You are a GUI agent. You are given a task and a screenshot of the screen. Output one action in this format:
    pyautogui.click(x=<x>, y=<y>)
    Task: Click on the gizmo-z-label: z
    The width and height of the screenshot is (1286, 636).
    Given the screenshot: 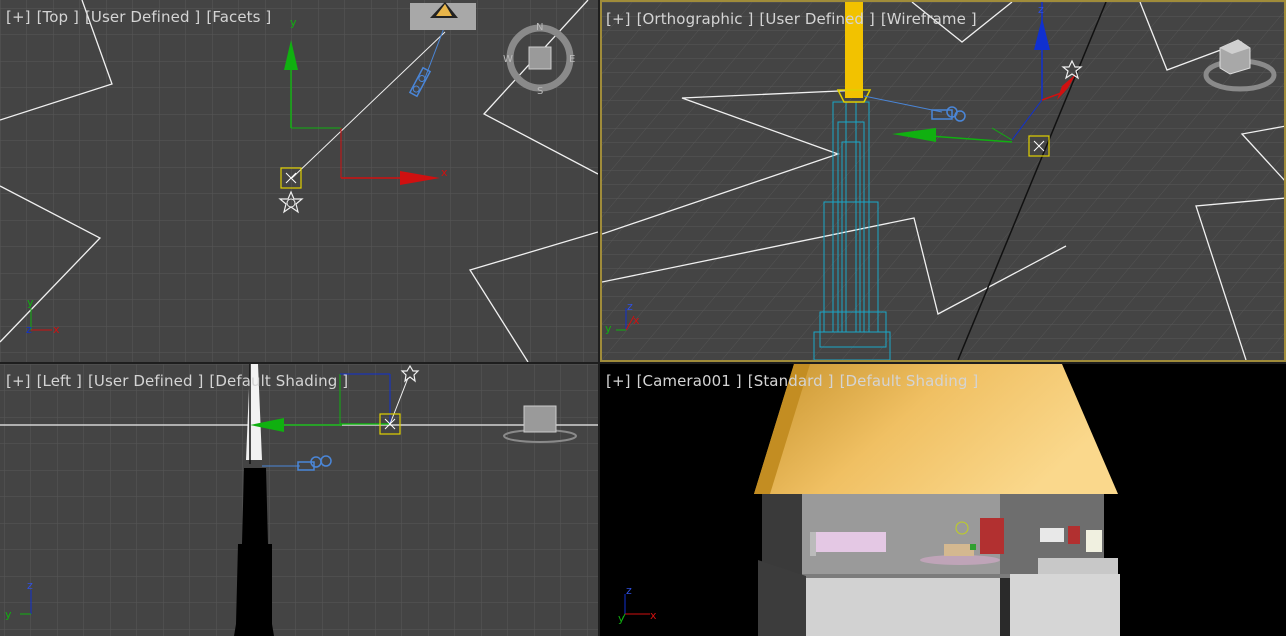 What is the action you would take?
    pyautogui.click(x=1041, y=9)
    